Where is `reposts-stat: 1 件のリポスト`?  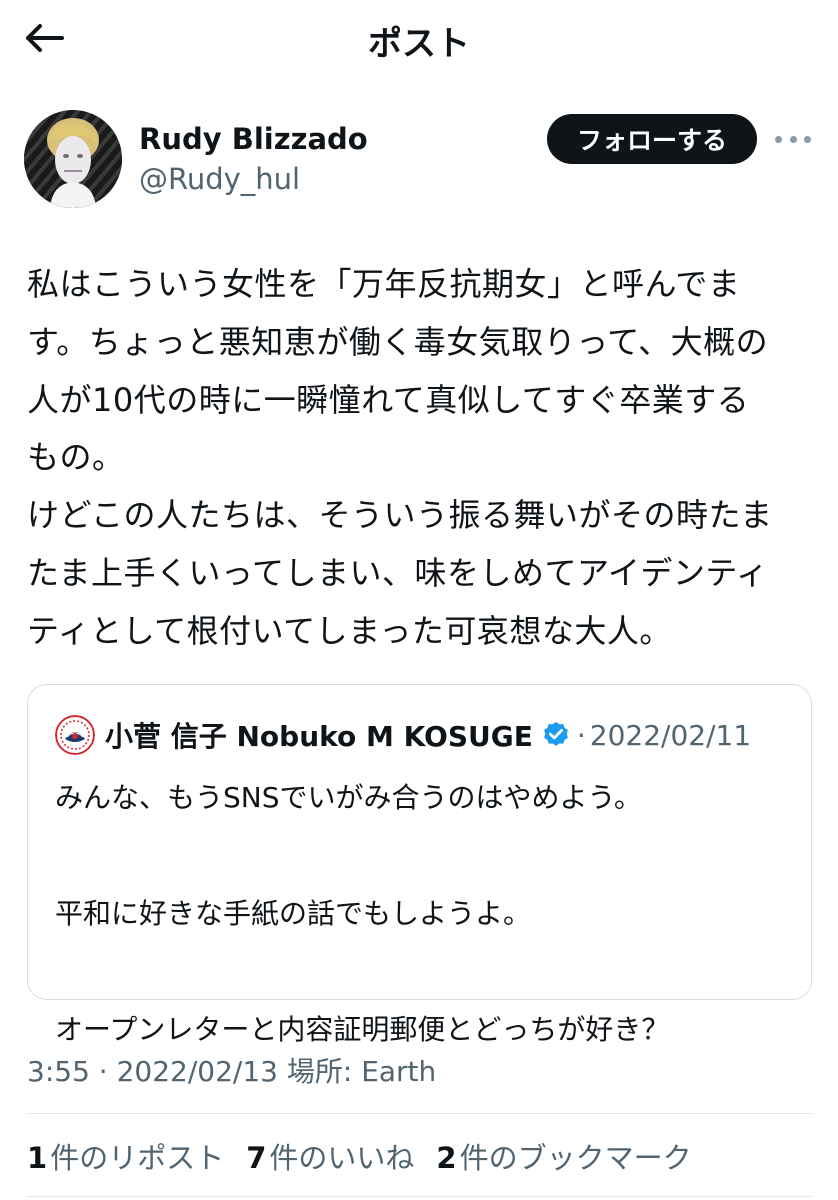 reposts-stat: 1 件のリポスト is located at coordinates (125, 1156).